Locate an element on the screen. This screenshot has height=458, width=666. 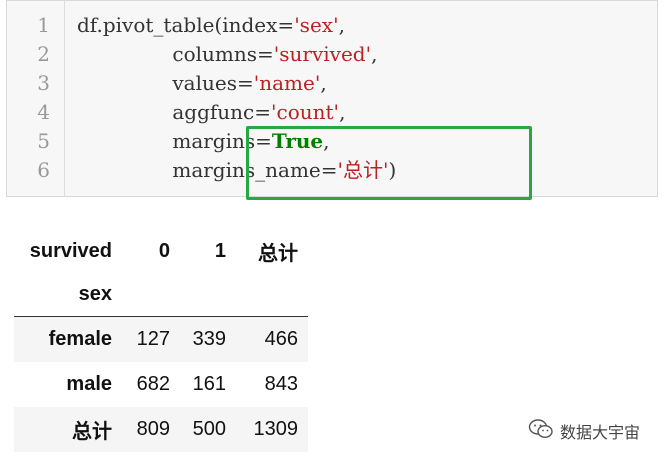
highlight-box is located at coordinates (389, 163).